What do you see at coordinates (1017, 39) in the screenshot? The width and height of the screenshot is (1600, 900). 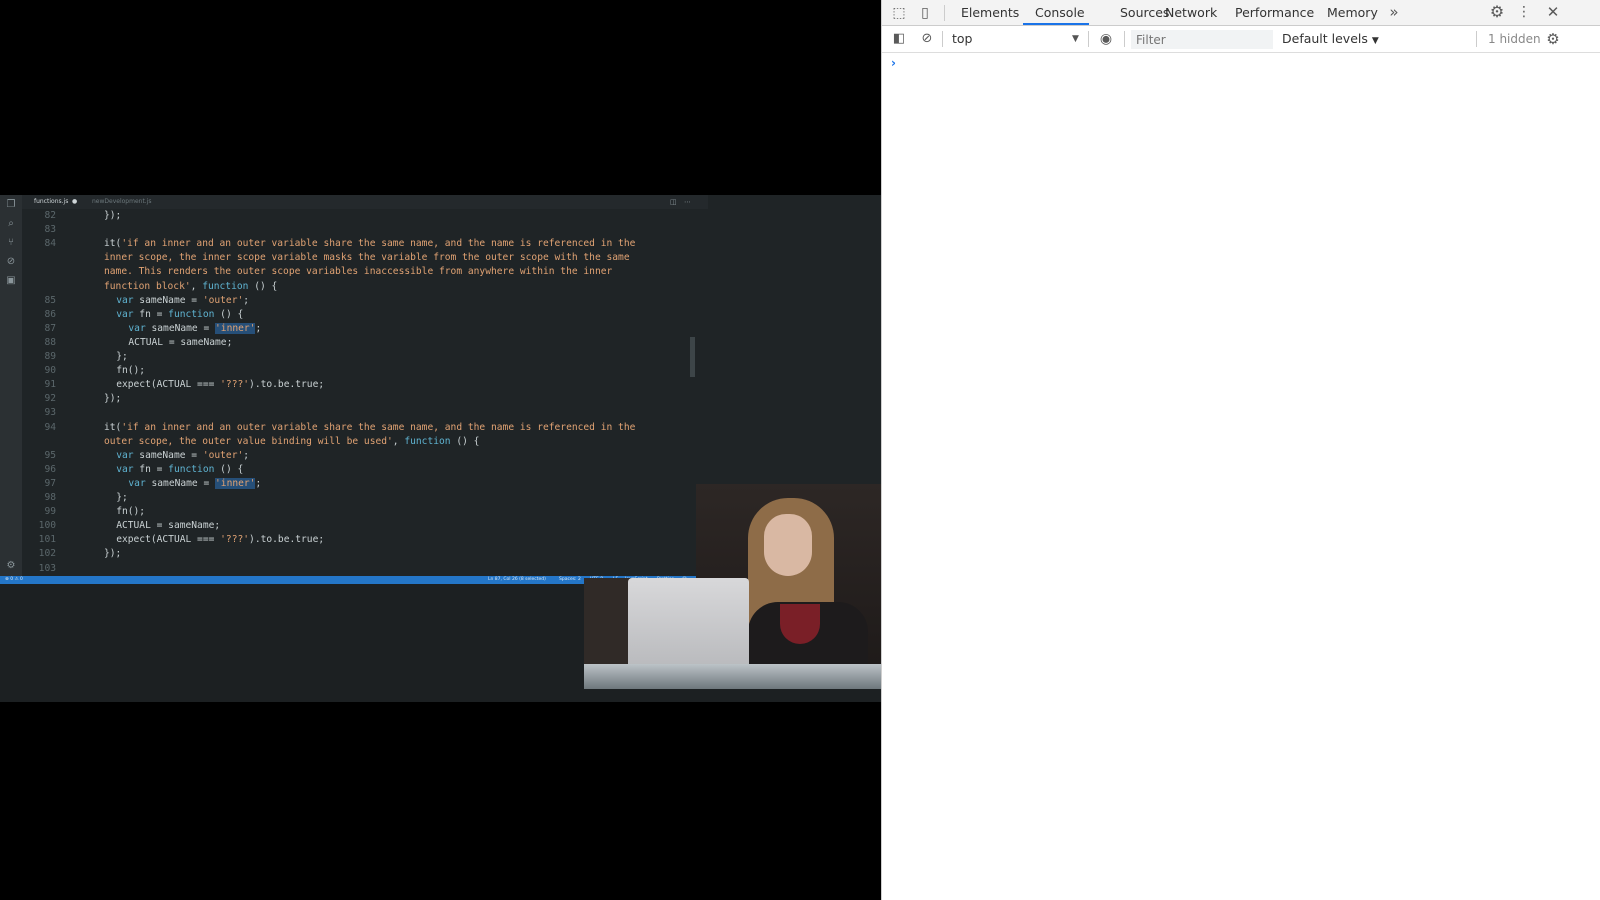 I see `context-selector: top` at bounding box center [1017, 39].